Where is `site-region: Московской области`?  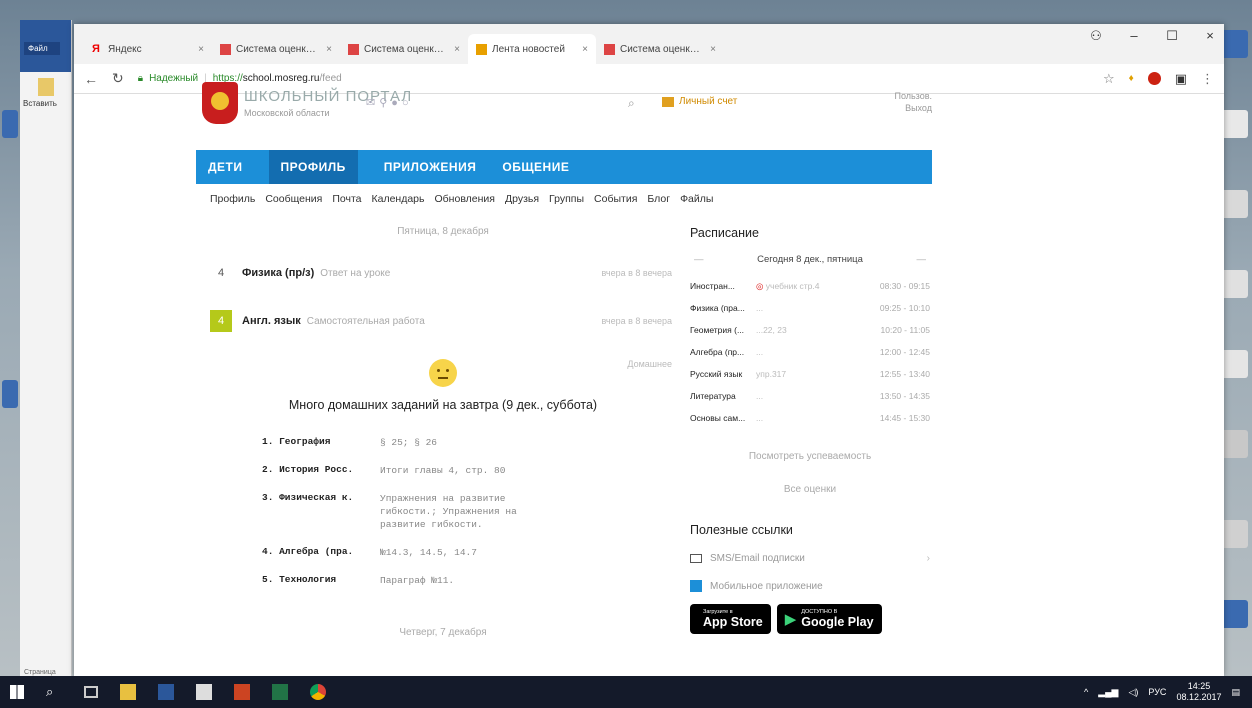 site-region: Московской области is located at coordinates (287, 113).